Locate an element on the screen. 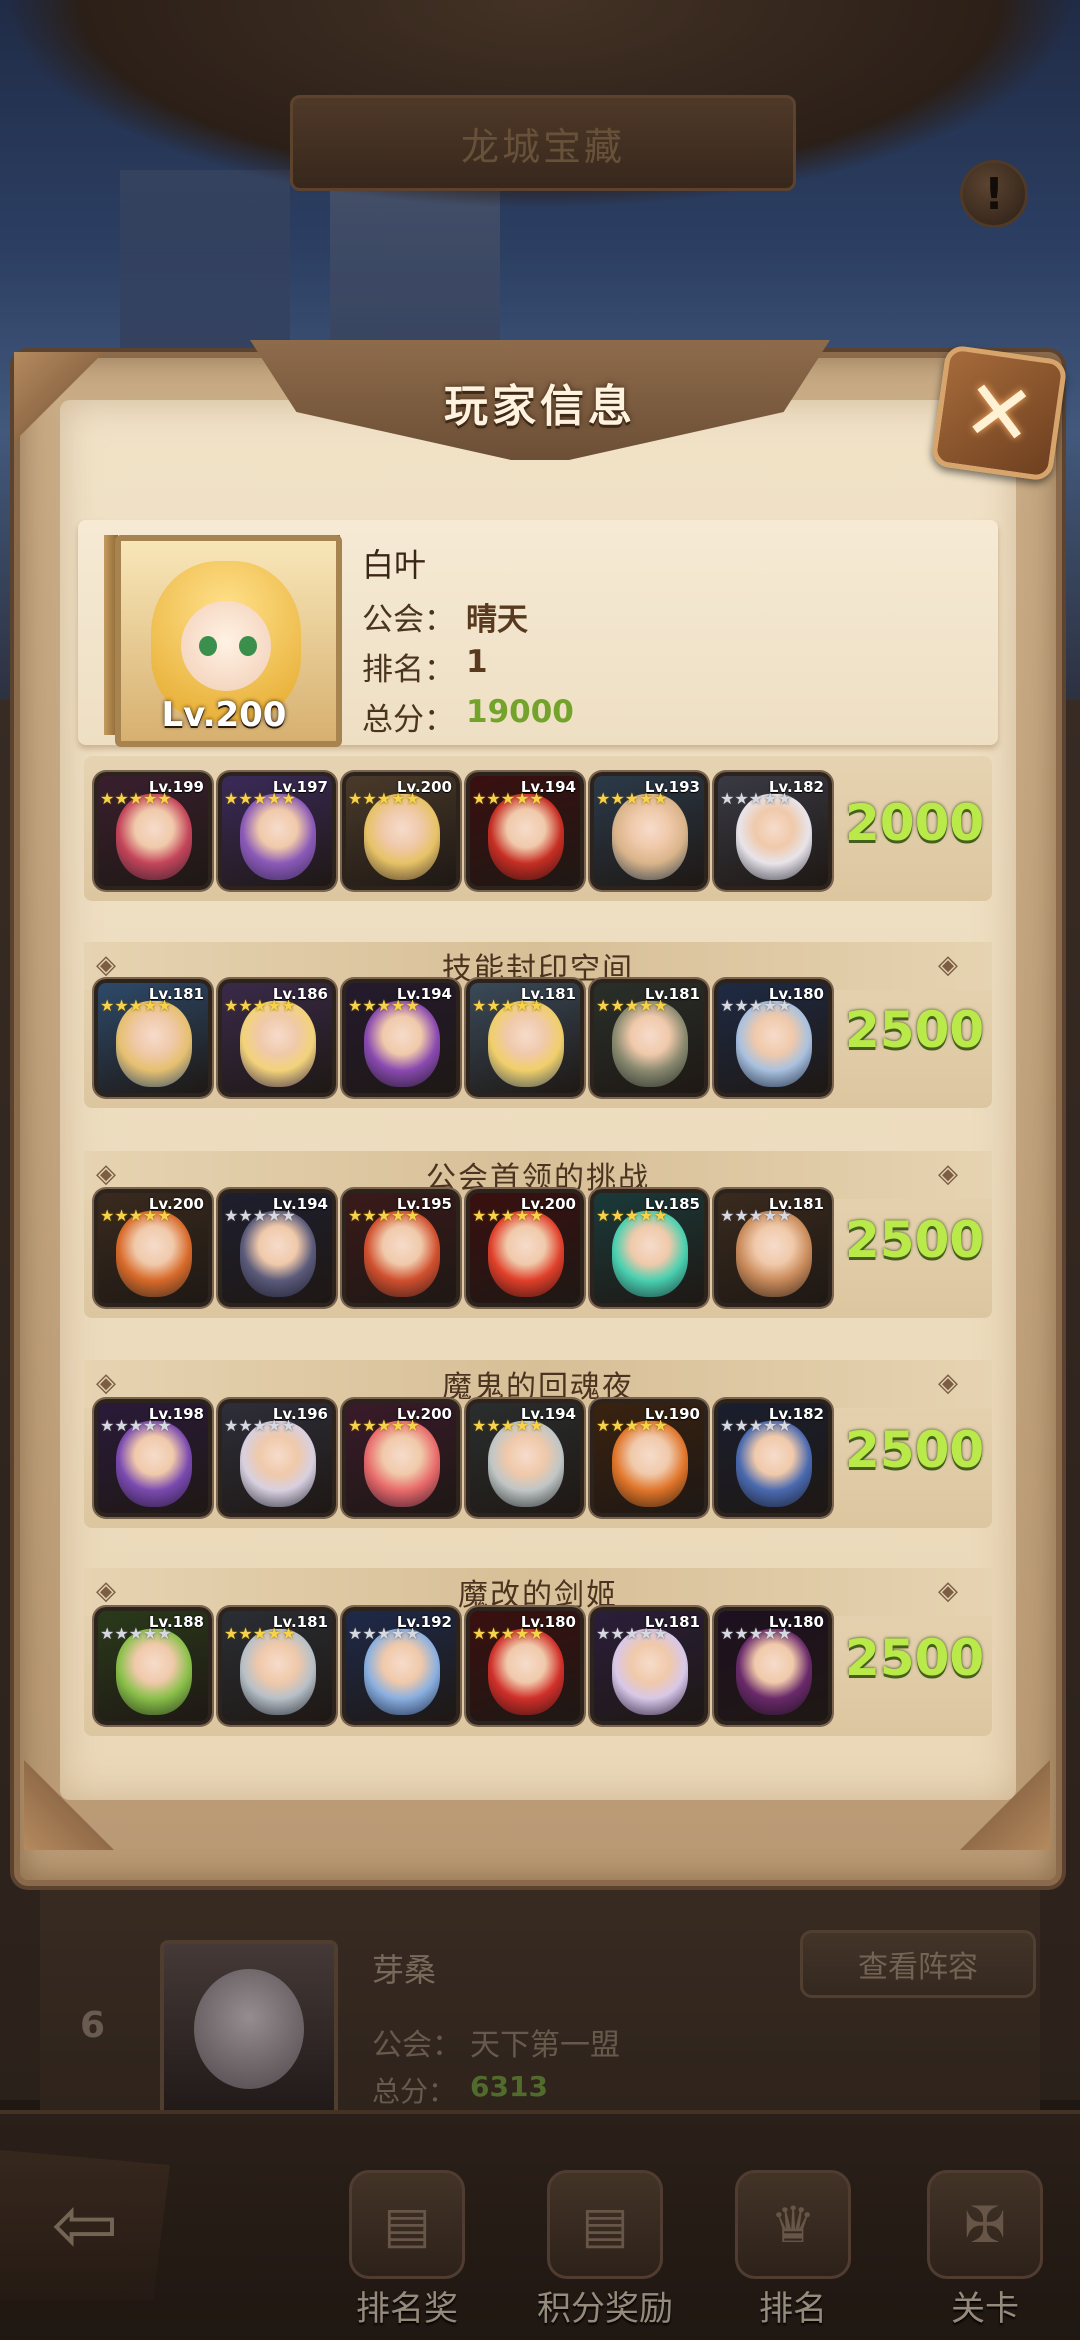 The image size is (1080, 2340). hero-level: Lv.192 is located at coordinates (424, 1622).